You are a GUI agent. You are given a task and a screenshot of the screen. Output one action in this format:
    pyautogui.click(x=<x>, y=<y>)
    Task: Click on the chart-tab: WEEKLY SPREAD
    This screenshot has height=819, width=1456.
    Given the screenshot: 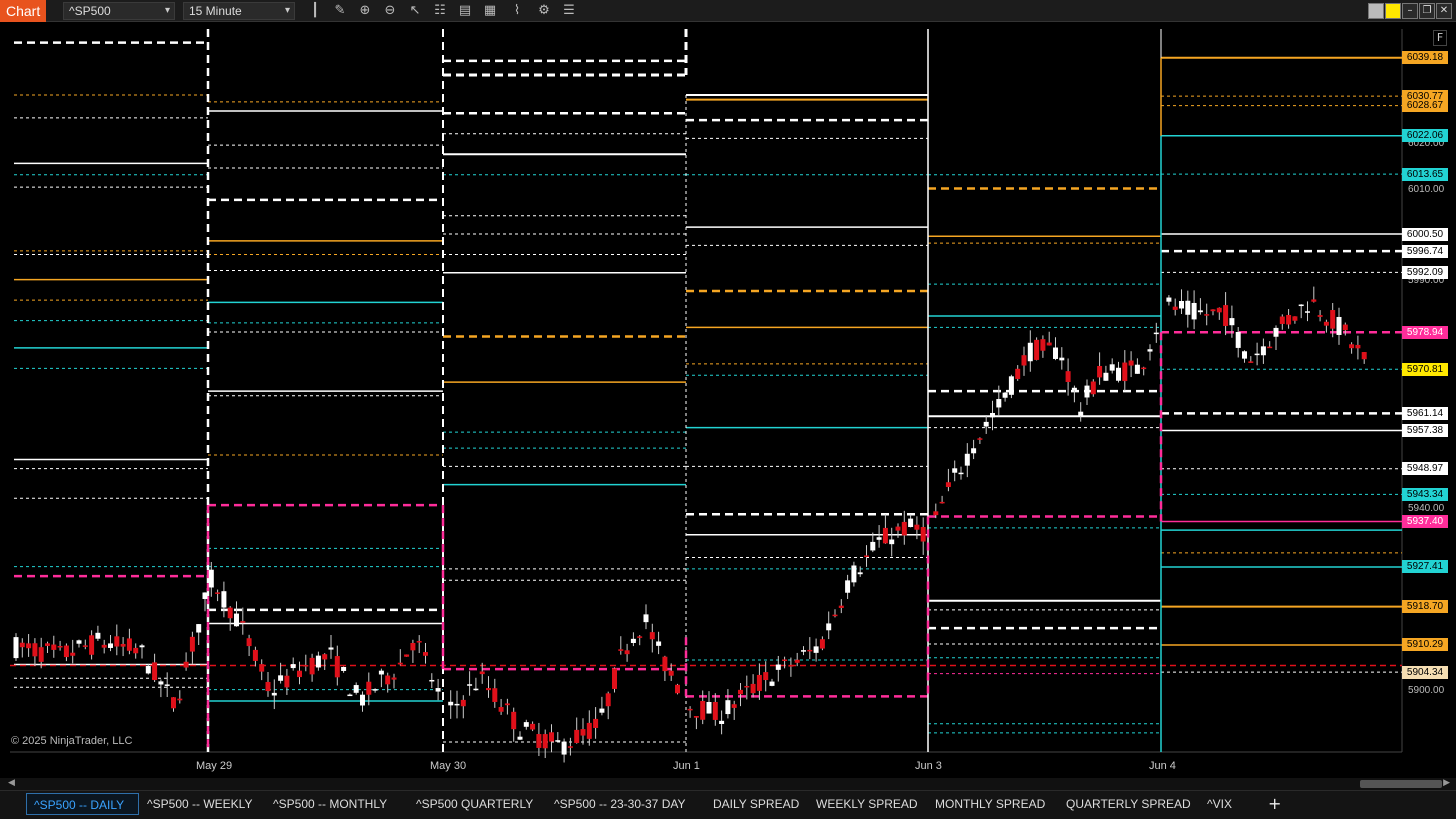 What is the action you would take?
    pyautogui.click(x=867, y=804)
    